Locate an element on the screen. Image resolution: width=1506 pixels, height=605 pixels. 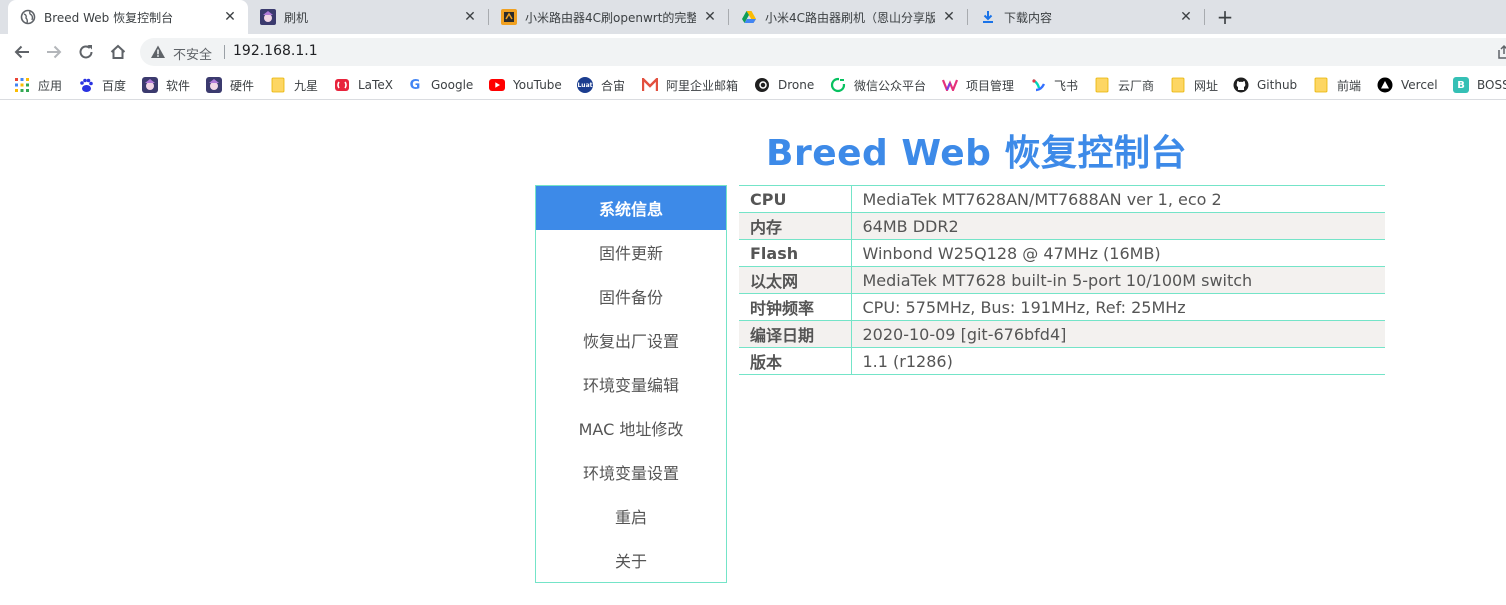
bookmark-label: Google is located at coordinates (452, 85).